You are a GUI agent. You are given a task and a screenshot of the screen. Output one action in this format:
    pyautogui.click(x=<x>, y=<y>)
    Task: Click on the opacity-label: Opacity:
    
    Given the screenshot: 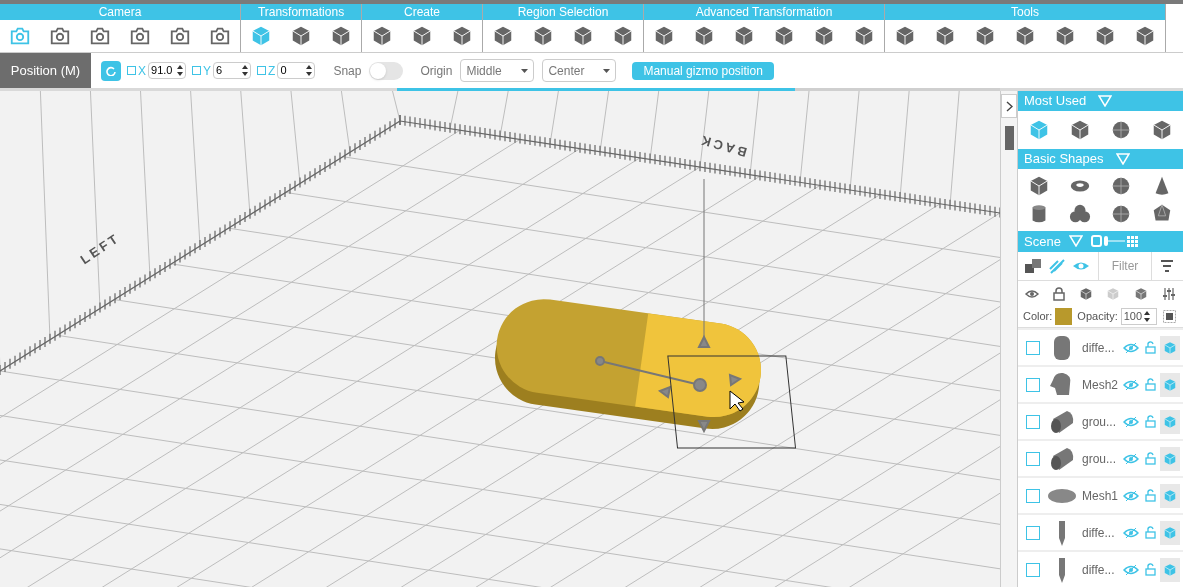 What is the action you would take?
    pyautogui.click(x=1097, y=317)
    